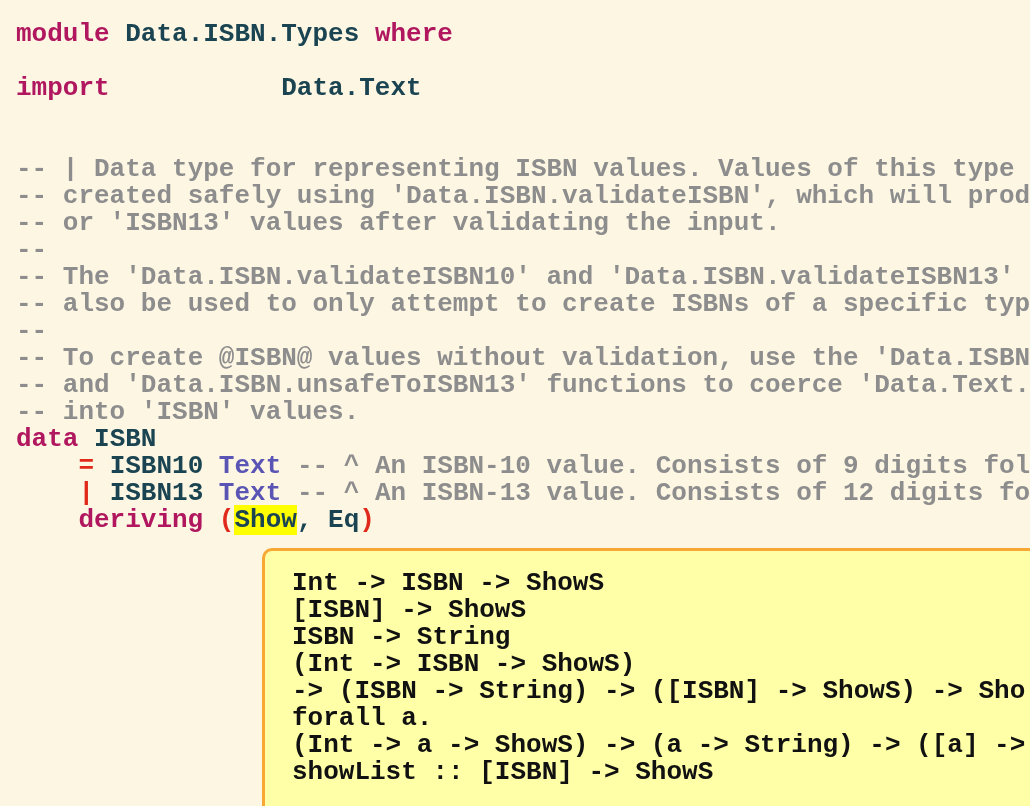  Describe the element at coordinates (659, 691) in the screenshot. I see `type-signature: -> (ISBN -> String) -> ([ISBN] -> ShowS) -> Sho` at that location.